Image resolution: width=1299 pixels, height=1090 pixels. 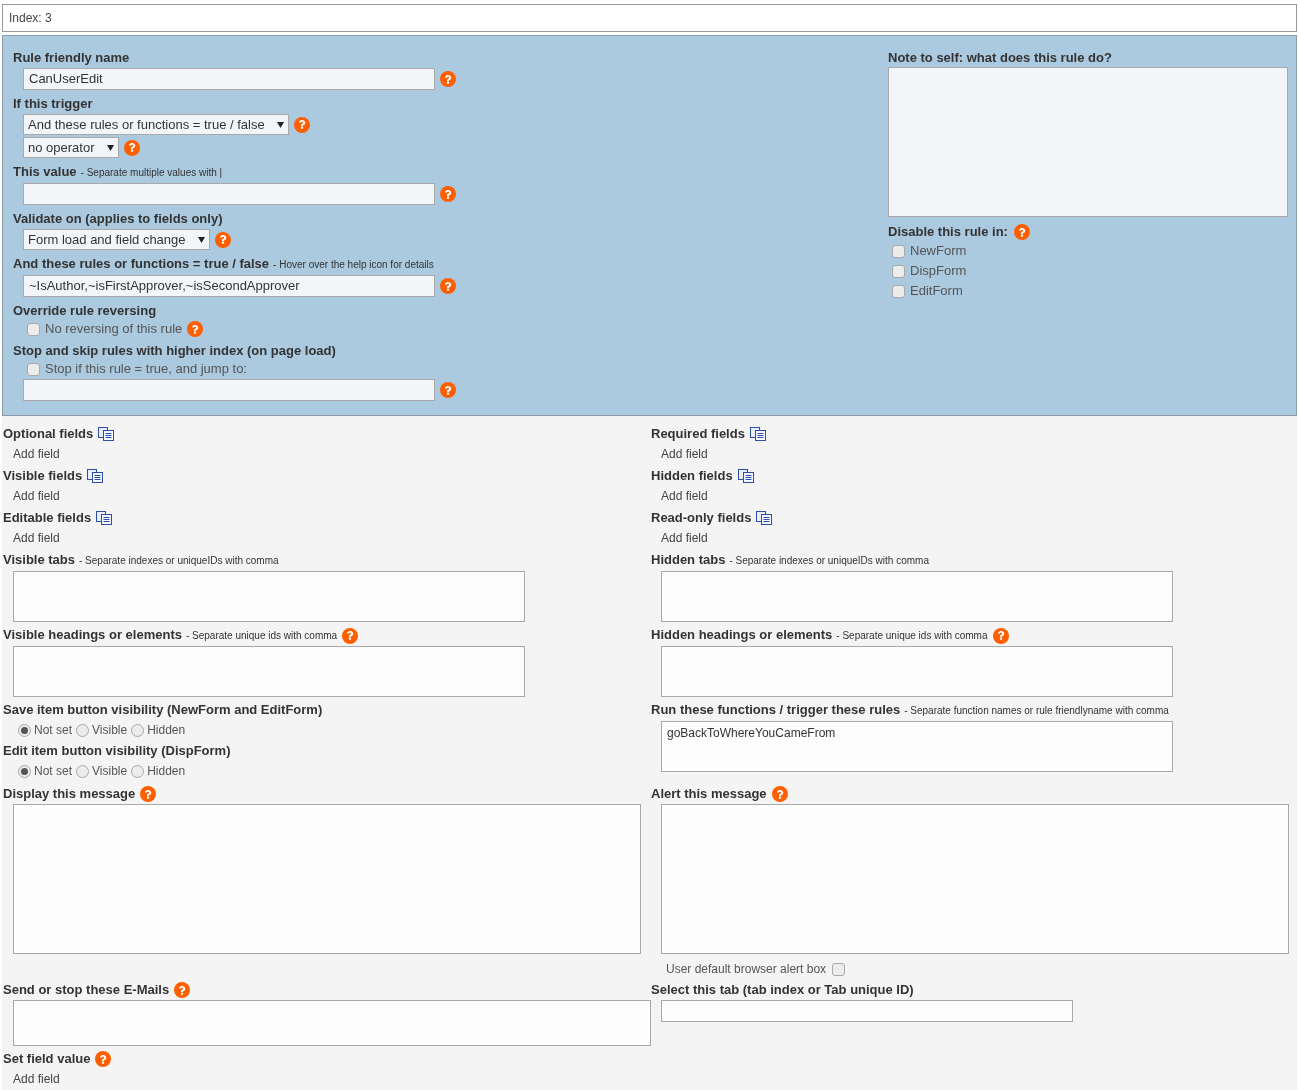 What do you see at coordinates (45, 172) in the screenshot?
I see `section-label: This value` at bounding box center [45, 172].